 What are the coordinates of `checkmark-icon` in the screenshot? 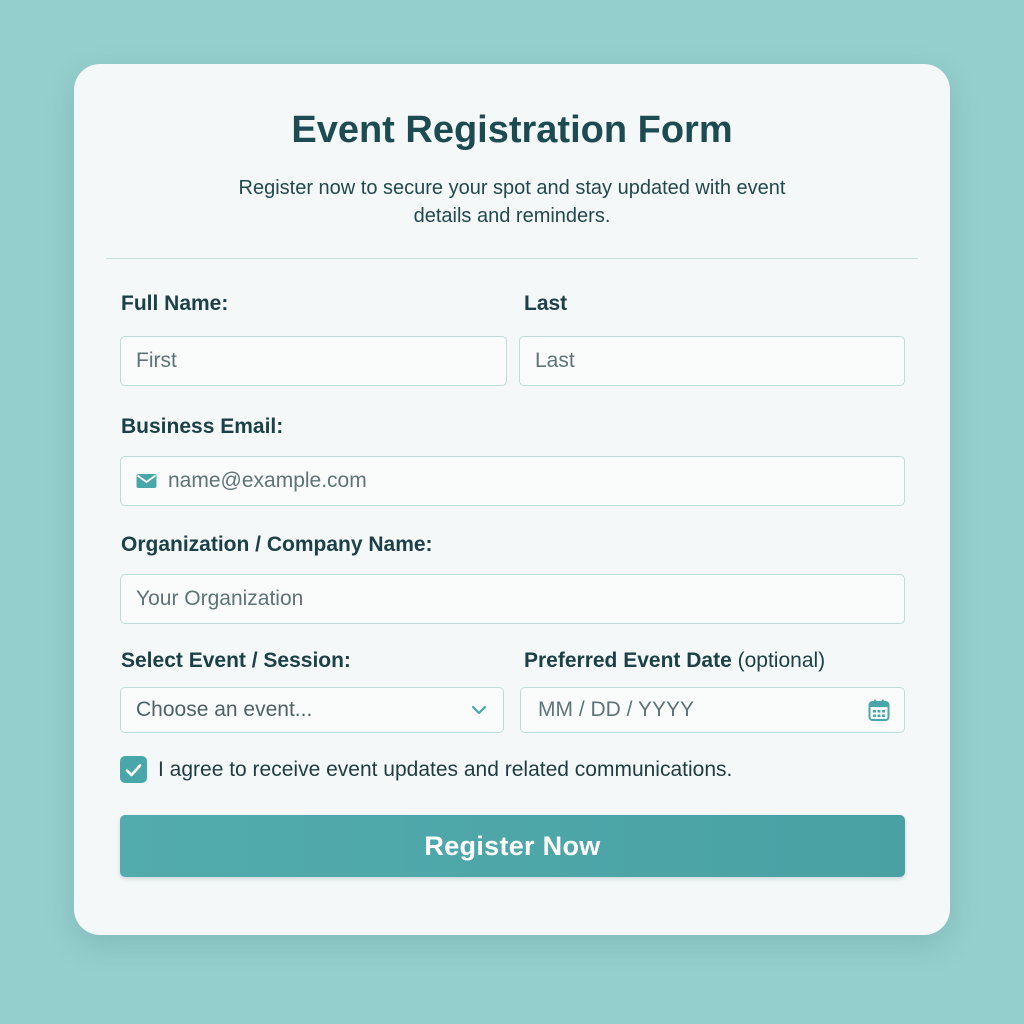 It's located at (133, 770).